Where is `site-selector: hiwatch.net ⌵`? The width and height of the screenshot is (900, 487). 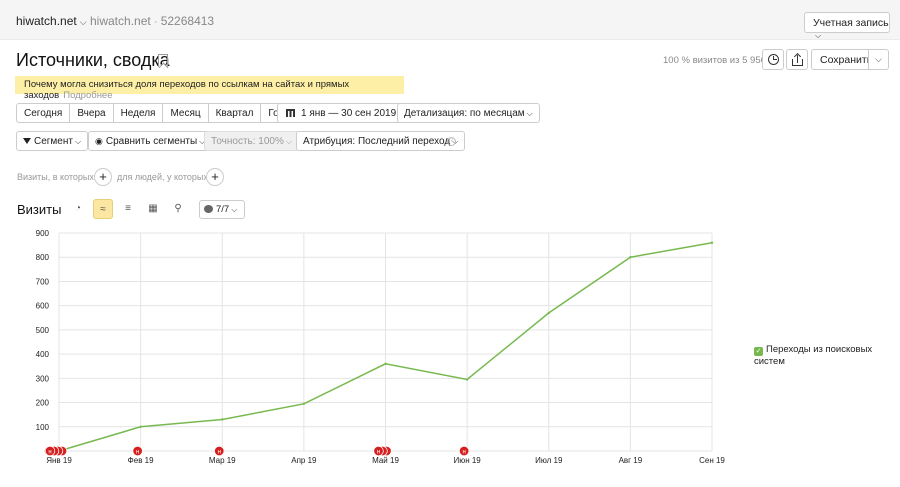
site-selector: hiwatch.net ⌵ is located at coordinates (51, 21).